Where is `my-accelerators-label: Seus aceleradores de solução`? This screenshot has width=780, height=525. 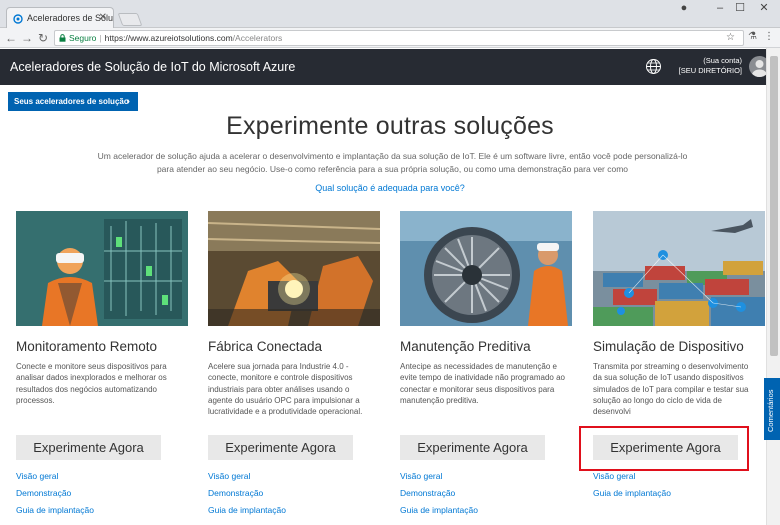
my-accelerators-label: Seus aceleradores de solução is located at coordinates (71, 101).